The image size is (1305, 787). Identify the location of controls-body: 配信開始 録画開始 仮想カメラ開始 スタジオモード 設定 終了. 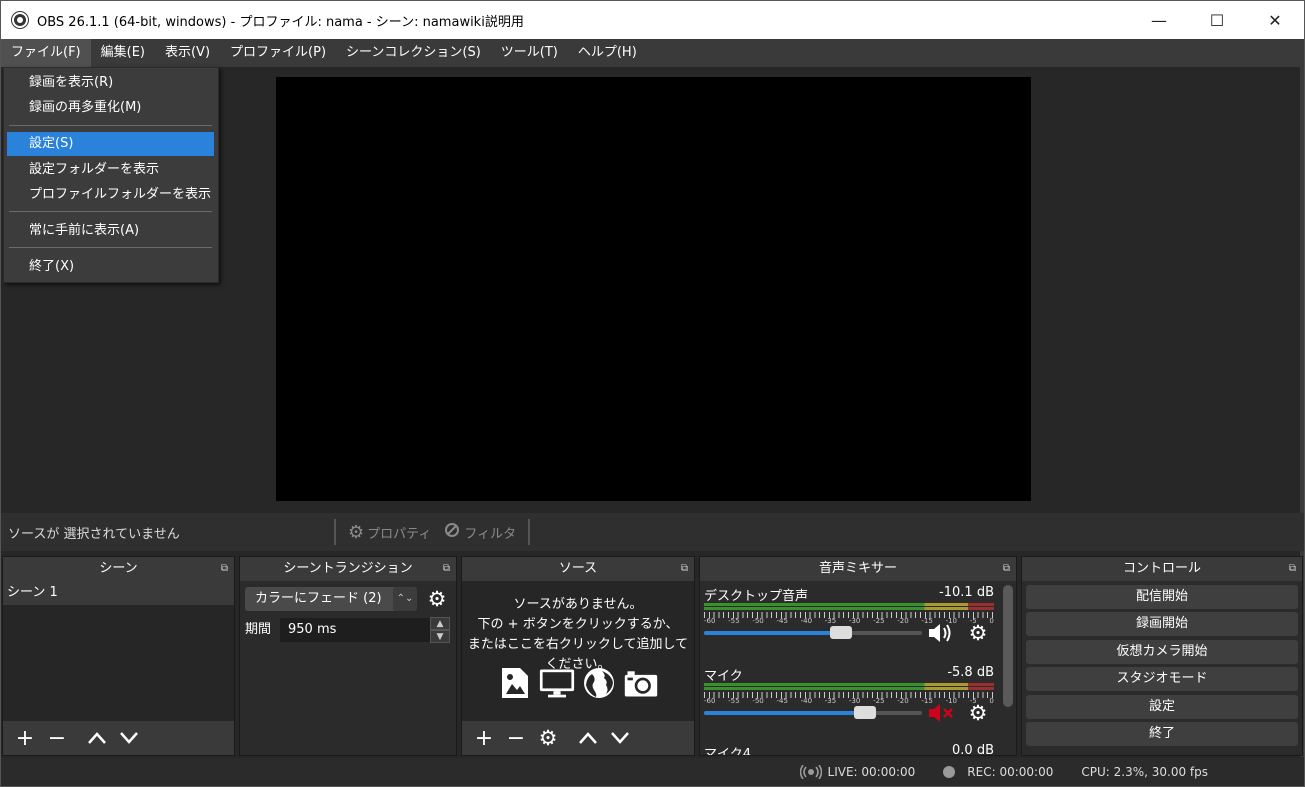
(1162, 668).